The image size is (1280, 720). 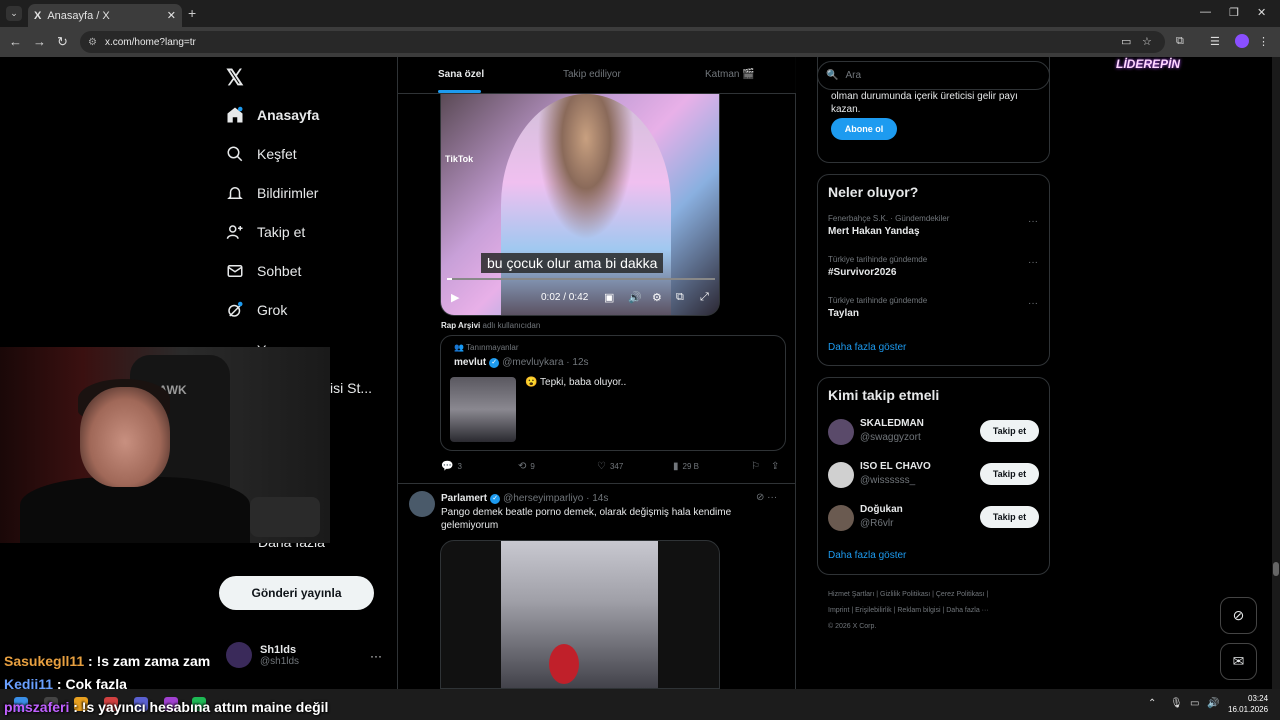 I want to click on mail-icon: ✉, so click(x=1238, y=661).